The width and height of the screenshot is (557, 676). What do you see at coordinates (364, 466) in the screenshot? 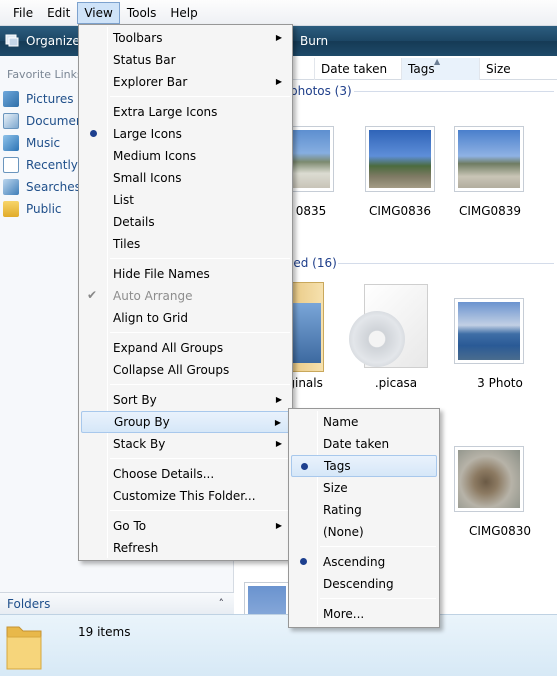
I see `group-by-tags: Tags` at bounding box center [364, 466].